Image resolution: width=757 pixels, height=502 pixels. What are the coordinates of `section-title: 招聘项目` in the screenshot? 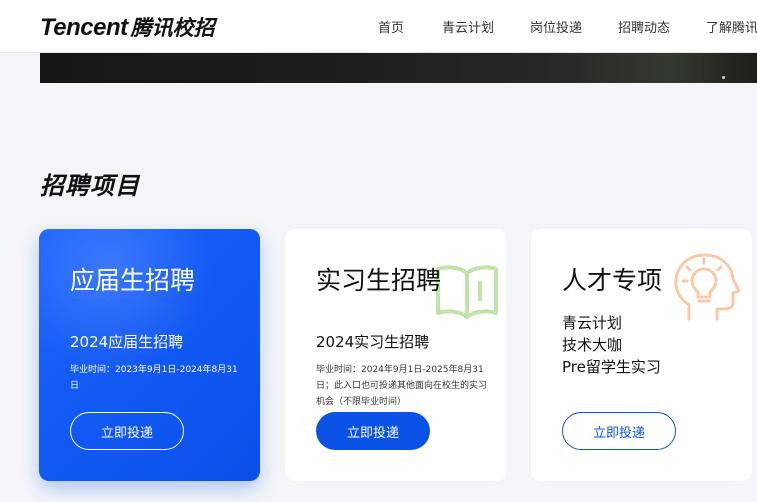 It's located at (90, 186).